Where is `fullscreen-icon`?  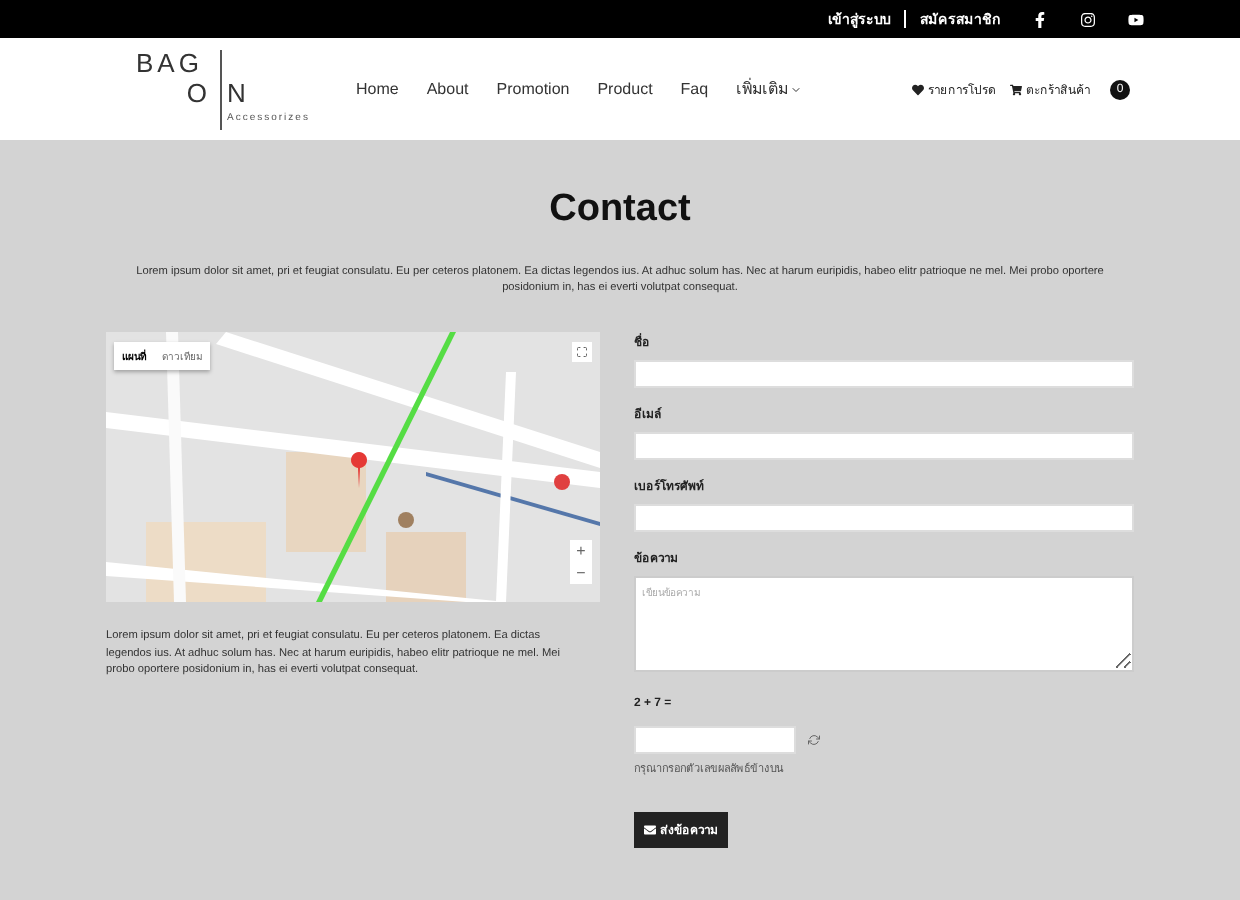
fullscreen-icon is located at coordinates (582, 352).